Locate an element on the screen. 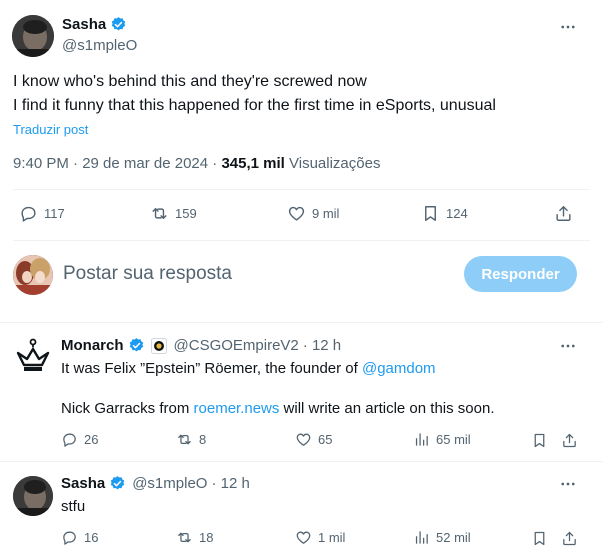  like-action: 9 mil is located at coordinates (313, 213).